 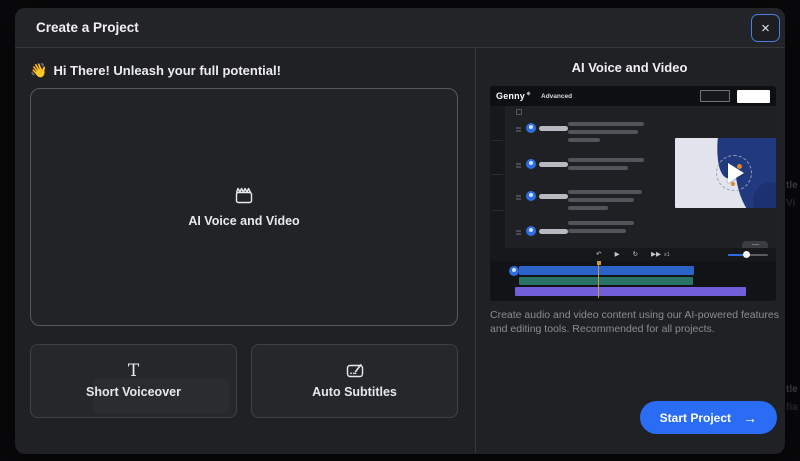 What do you see at coordinates (606, 281) in the screenshot?
I see `timeline-track-audio` at bounding box center [606, 281].